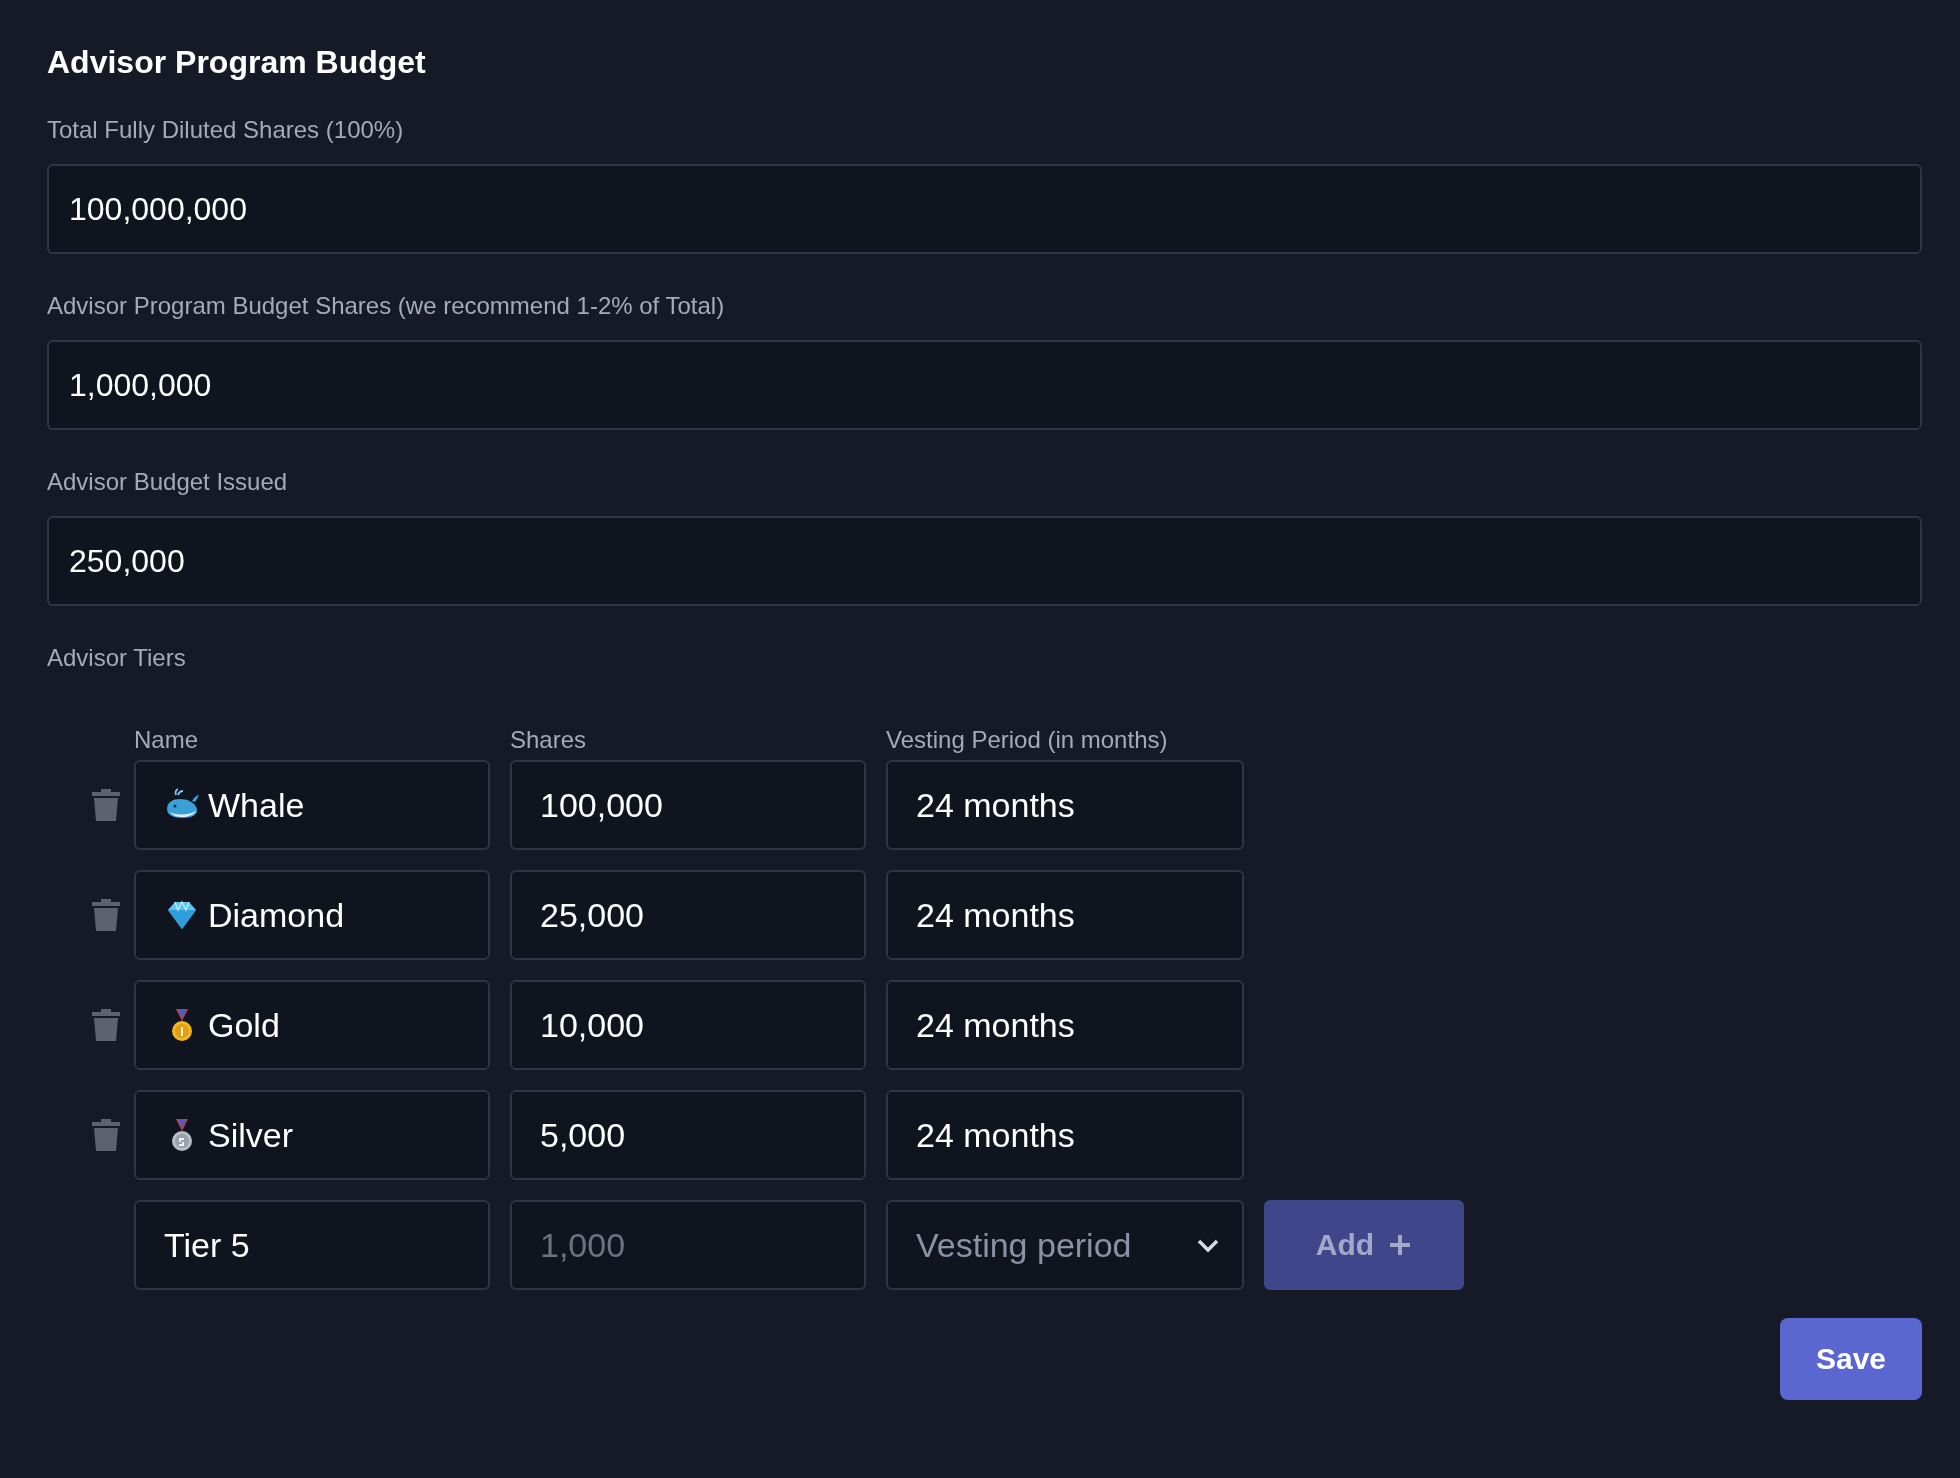 This screenshot has width=1960, height=1478. I want to click on section-label: Advisor Tiers, so click(117, 658).